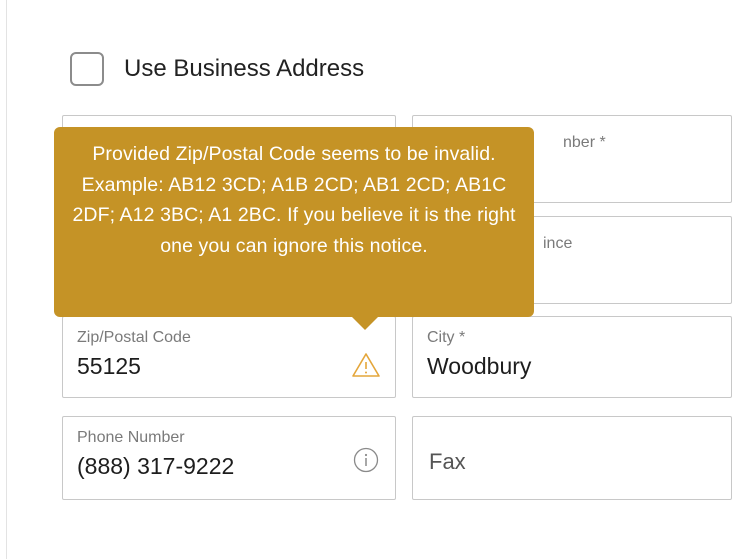 This screenshot has width=740, height=559. Describe the element at coordinates (109, 366) in the screenshot. I see `zip-postal-code-value: 55125` at that location.